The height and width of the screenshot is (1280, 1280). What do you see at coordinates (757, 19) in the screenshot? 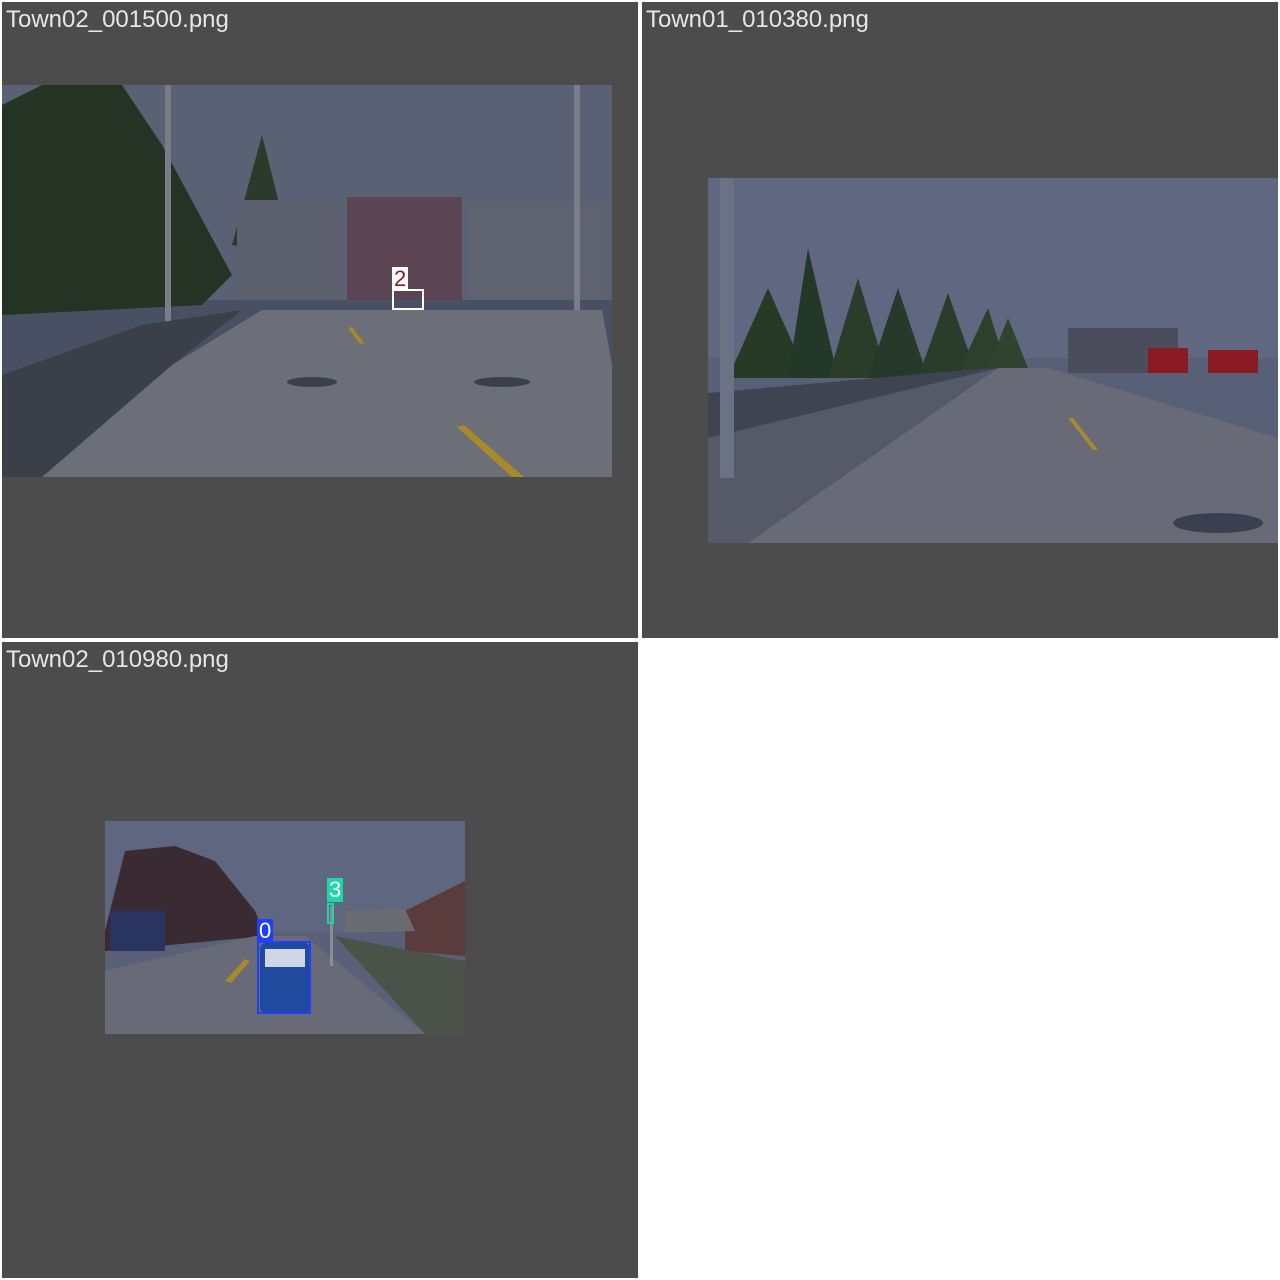
I see `tile-filename: Town01_010380.png` at bounding box center [757, 19].